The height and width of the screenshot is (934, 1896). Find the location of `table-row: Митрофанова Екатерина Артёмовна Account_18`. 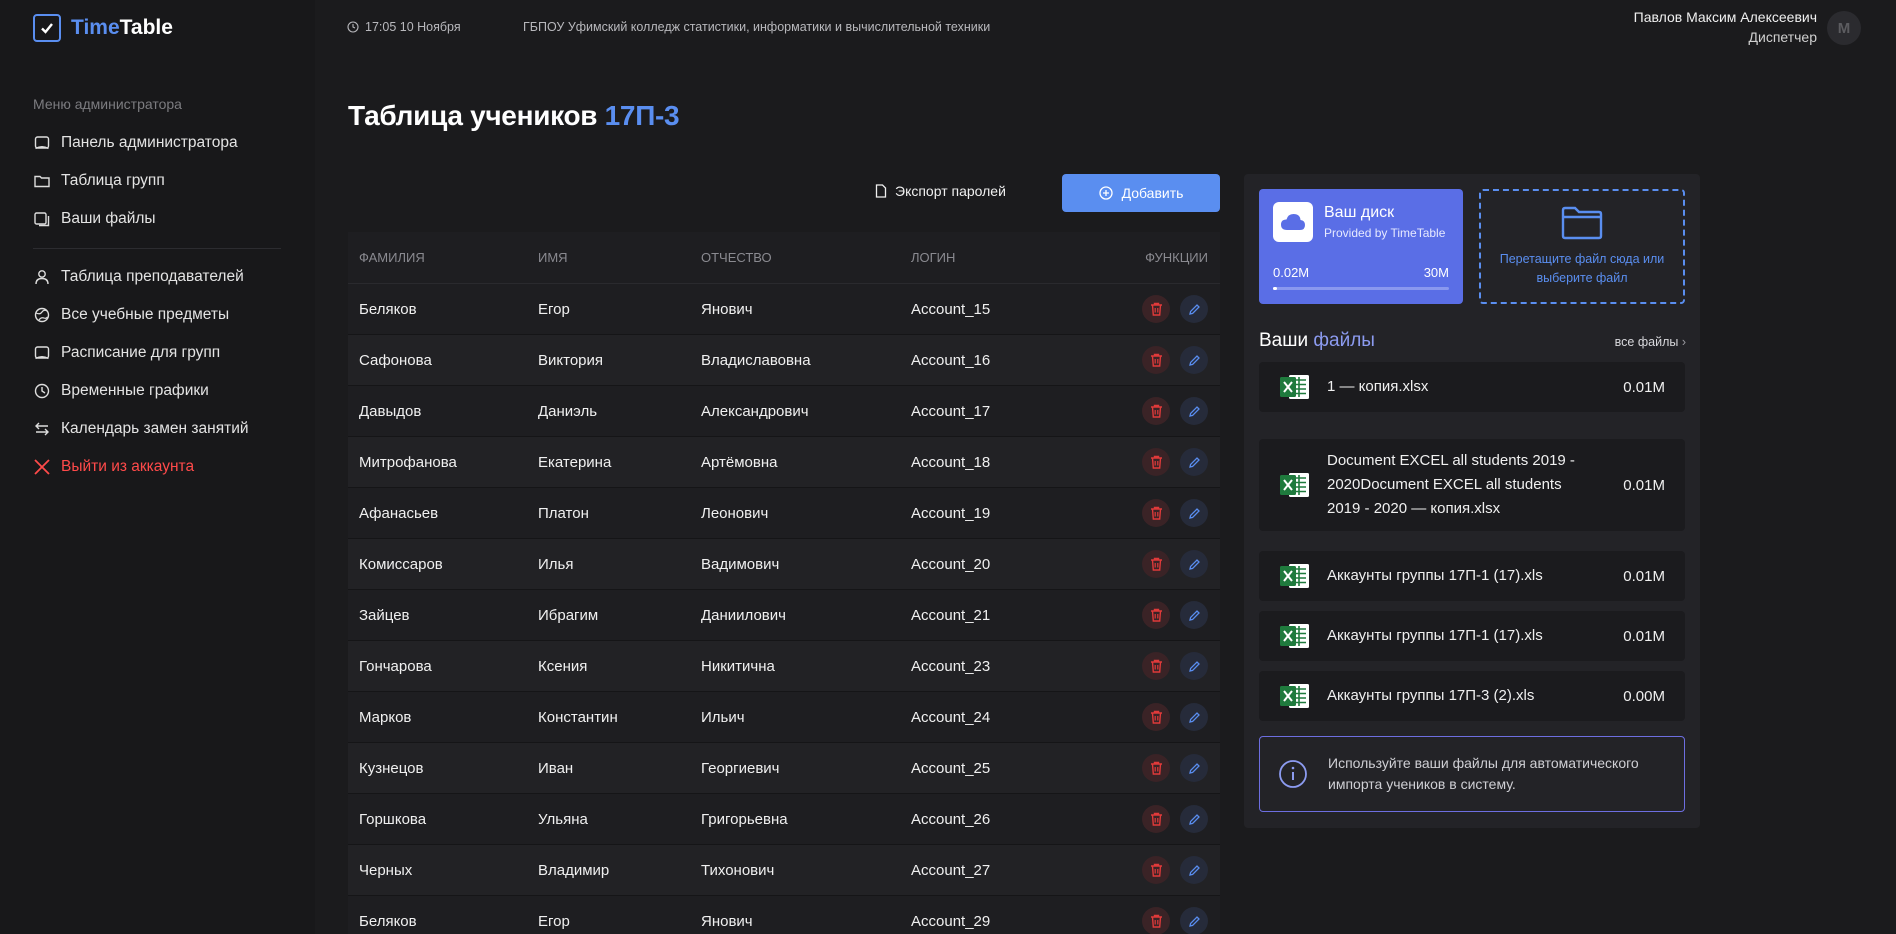

table-row: Митрофанова Екатерина Артёмовна Account_18 is located at coordinates (784, 462).